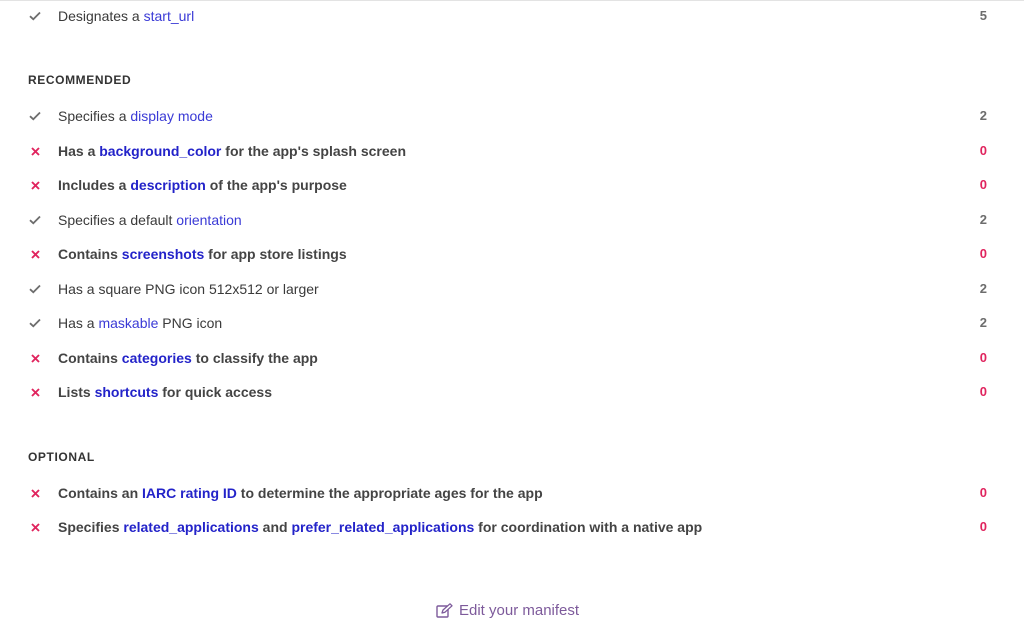 The width and height of the screenshot is (1024, 641). Describe the element at coordinates (188, 289) in the screenshot. I see `check-item-text: Has a square PNG icon 512x512 or larger` at that location.